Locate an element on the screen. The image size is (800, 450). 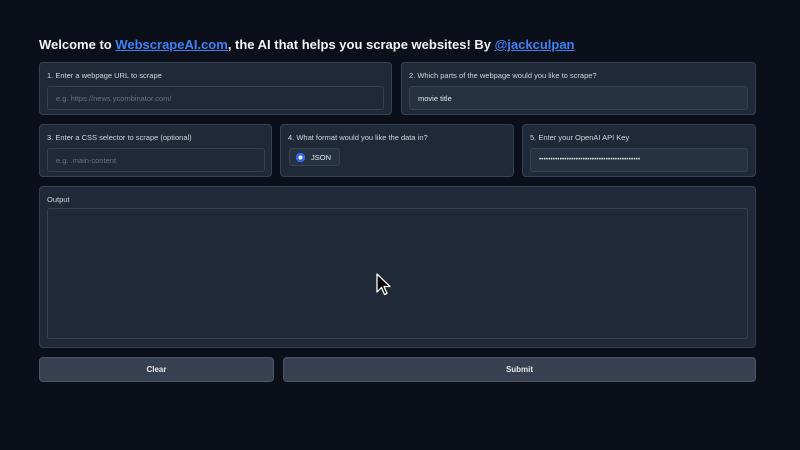
output-label: Output is located at coordinates (58, 199).